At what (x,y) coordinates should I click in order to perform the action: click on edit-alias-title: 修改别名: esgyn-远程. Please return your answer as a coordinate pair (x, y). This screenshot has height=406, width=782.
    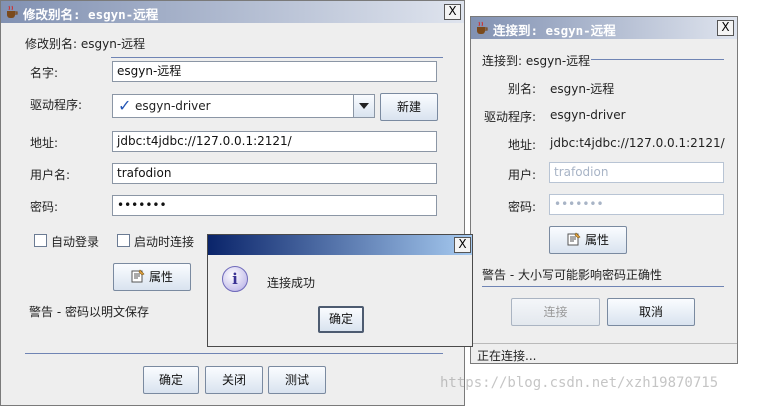
    Looking at the image, I should click on (91, 14).